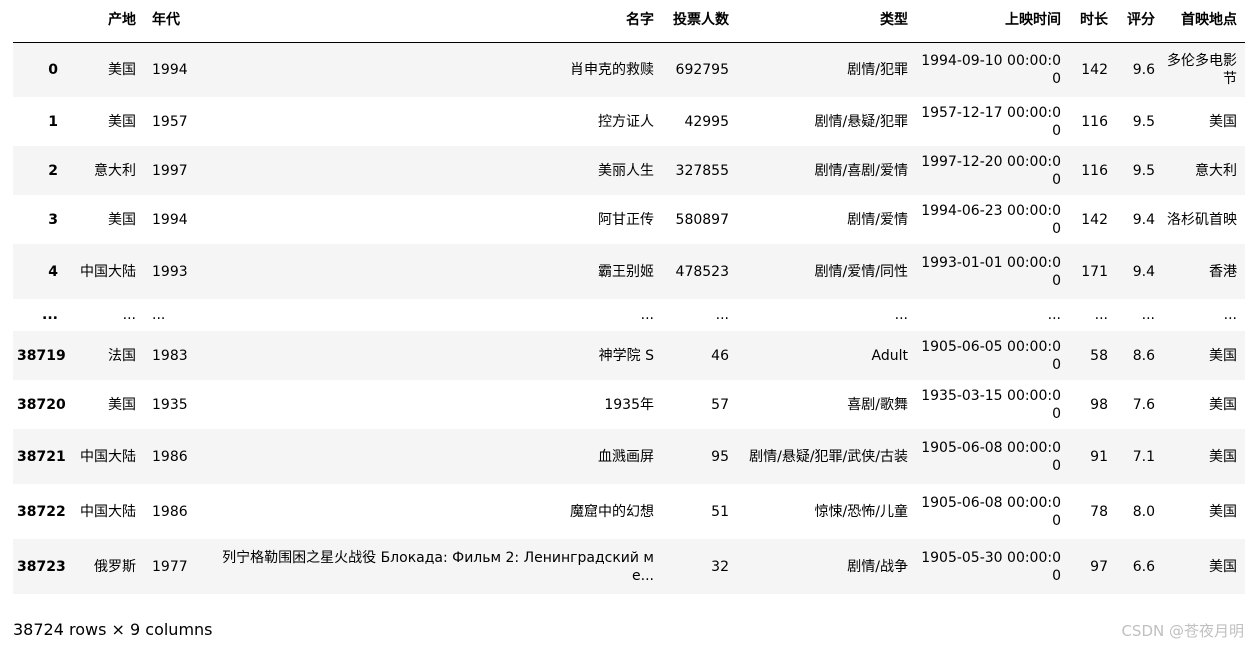 This screenshot has width=1258, height=647. What do you see at coordinates (174, 23) in the screenshot?
I see `header-year: 年代` at bounding box center [174, 23].